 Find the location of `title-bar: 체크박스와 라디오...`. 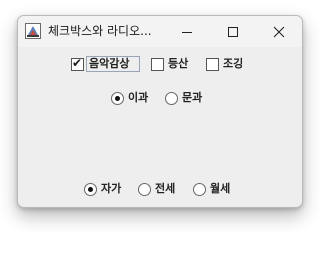

title-bar: 체크박스와 라디오... is located at coordinates (160, 31).